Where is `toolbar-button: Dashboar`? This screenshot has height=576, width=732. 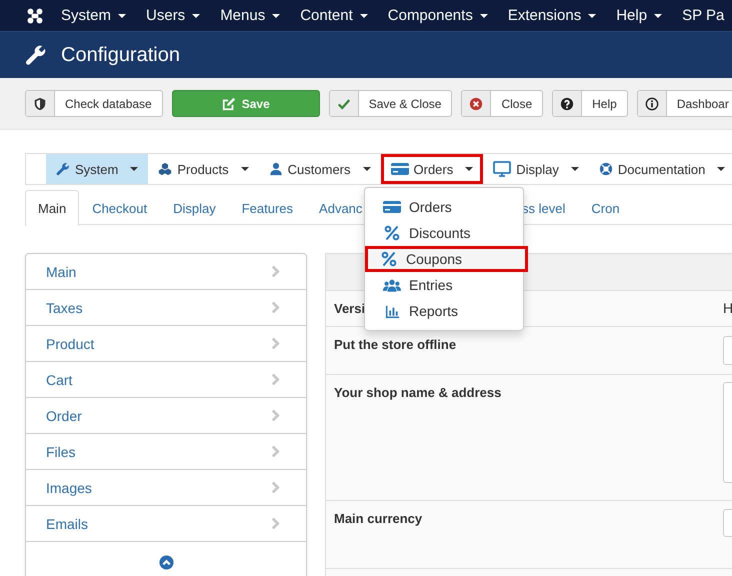
toolbar-button: Dashboar is located at coordinates (684, 103).